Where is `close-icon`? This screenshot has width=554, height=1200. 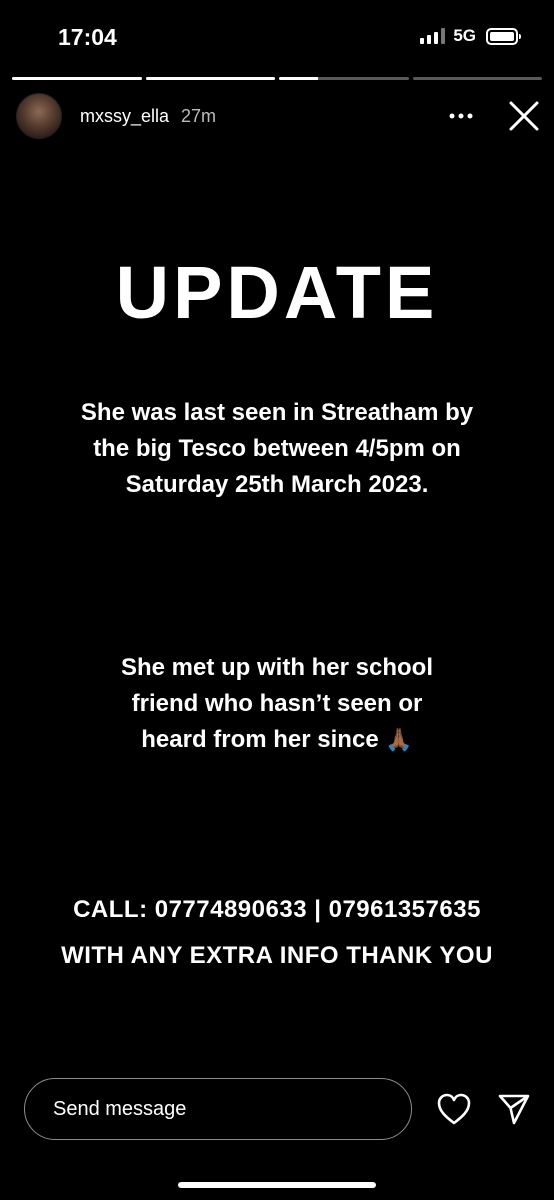 close-icon is located at coordinates (524, 116).